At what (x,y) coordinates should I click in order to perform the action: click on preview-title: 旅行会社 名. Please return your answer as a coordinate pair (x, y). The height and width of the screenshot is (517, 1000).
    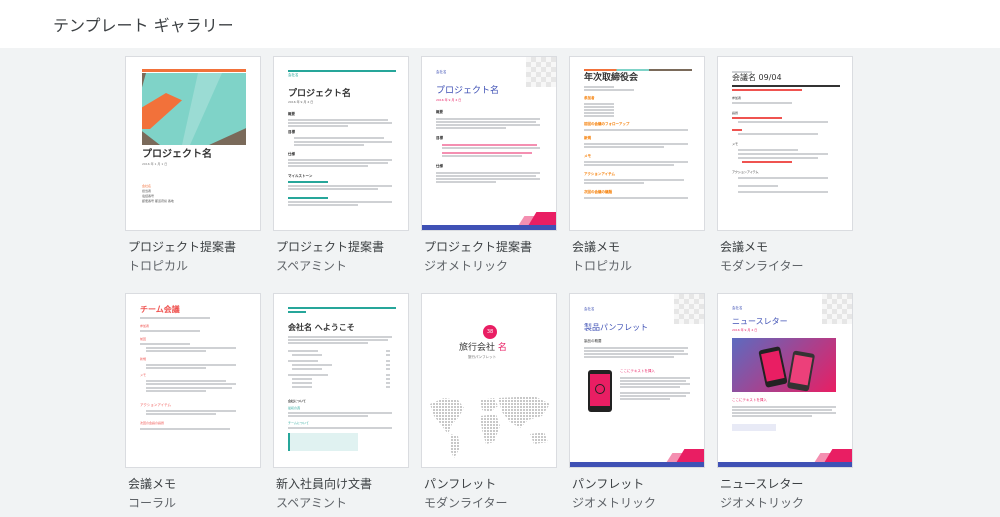
    Looking at the image, I should click on (483, 348).